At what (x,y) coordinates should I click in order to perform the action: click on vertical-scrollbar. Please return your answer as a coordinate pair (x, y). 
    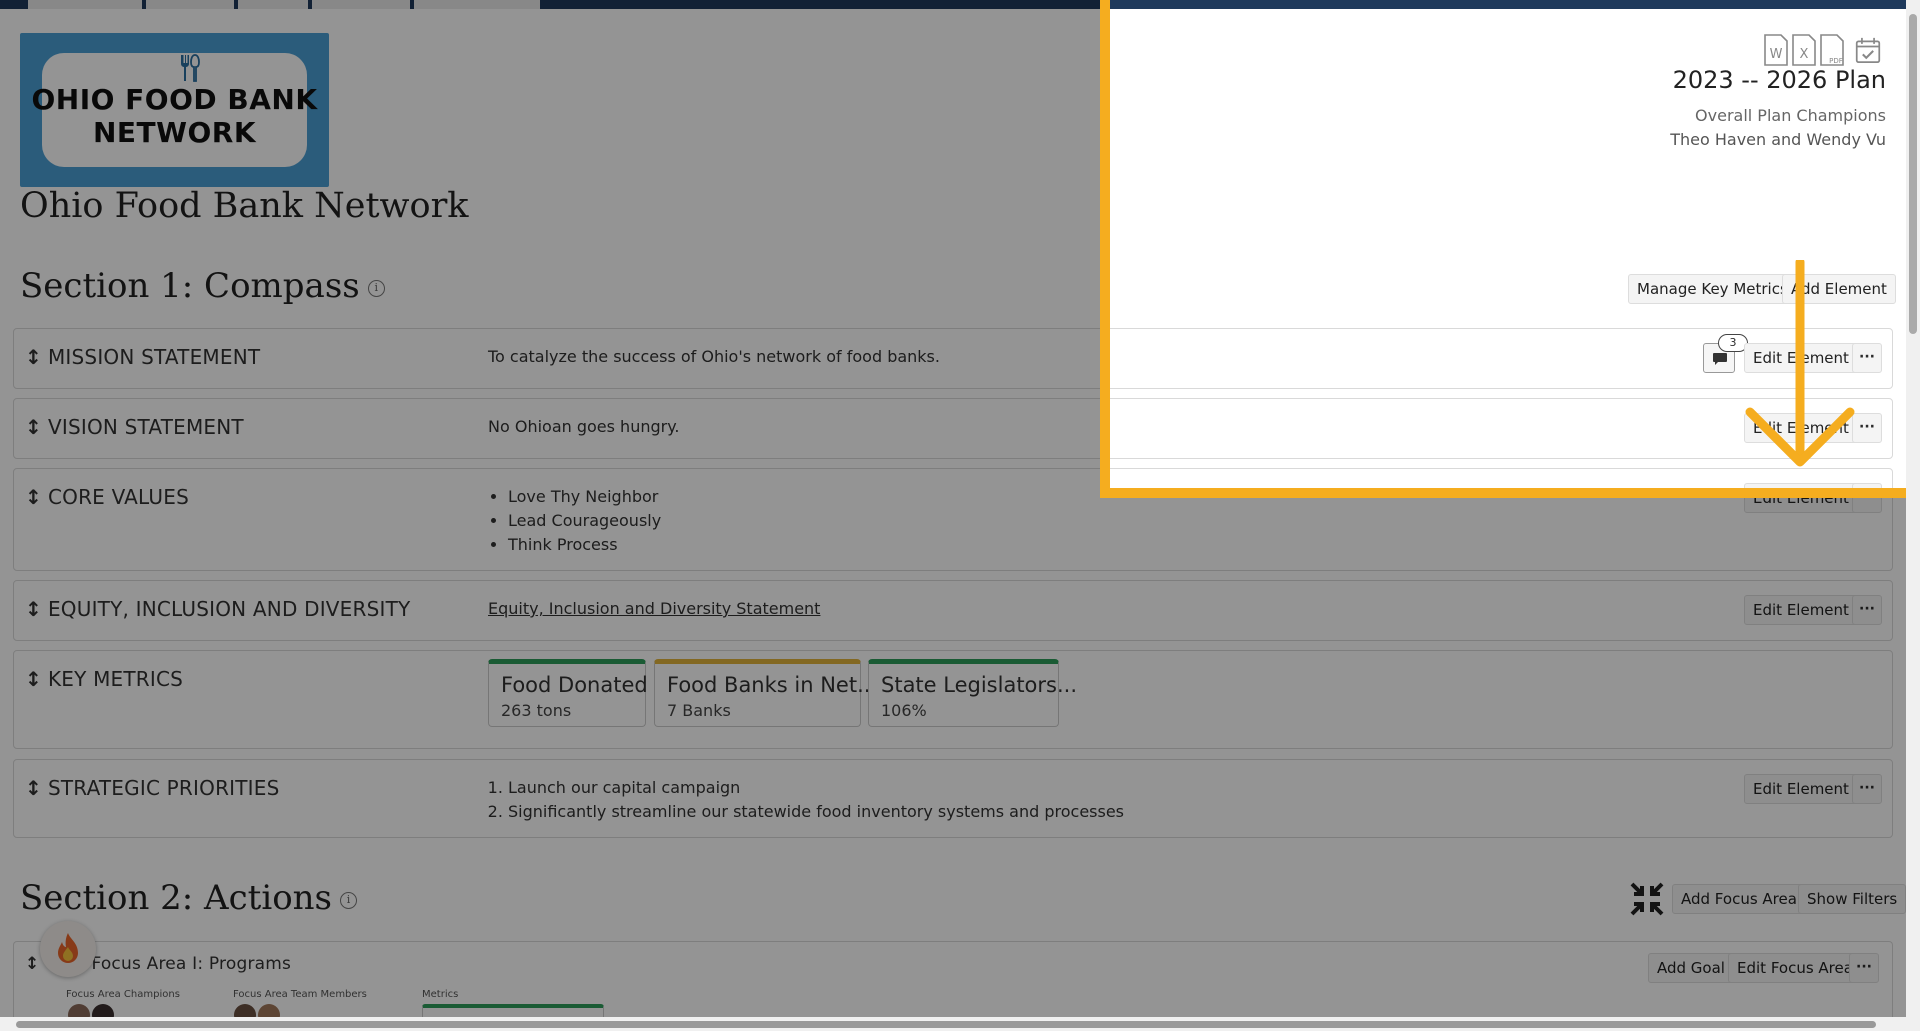
    Looking at the image, I should click on (1913, 515).